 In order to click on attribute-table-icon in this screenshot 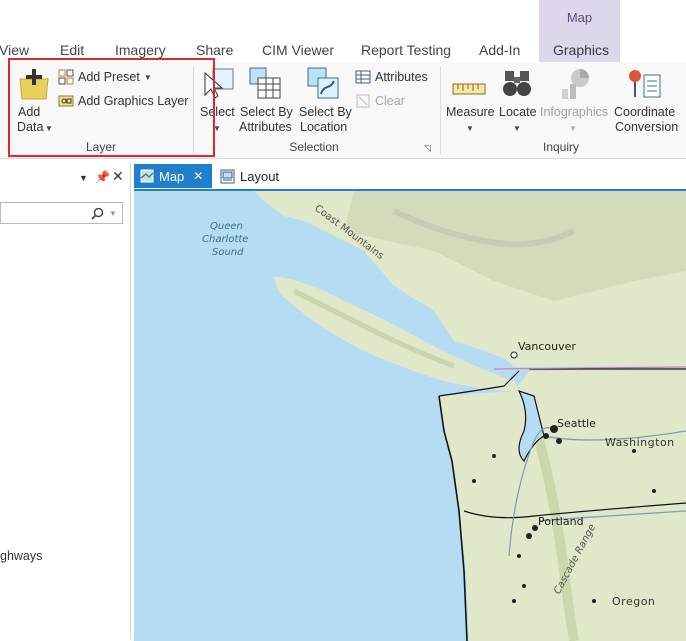, I will do `click(363, 77)`.